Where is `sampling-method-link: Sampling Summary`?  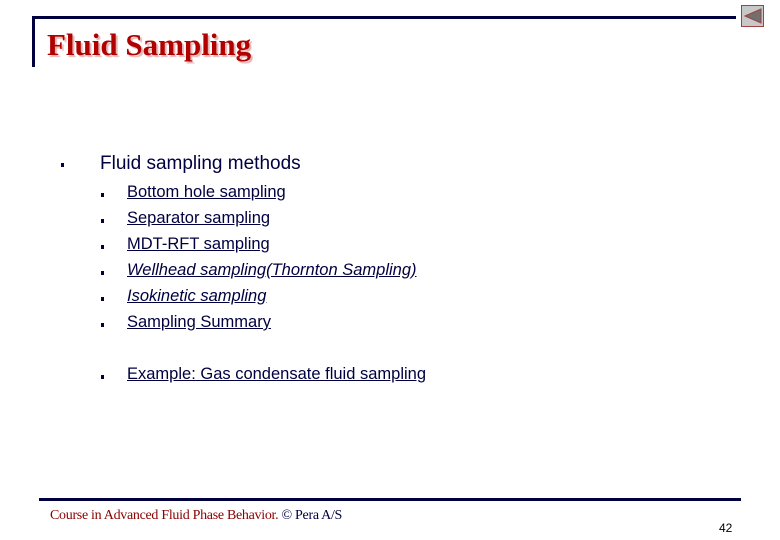
sampling-method-link: Sampling Summary is located at coordinates (199, 322).